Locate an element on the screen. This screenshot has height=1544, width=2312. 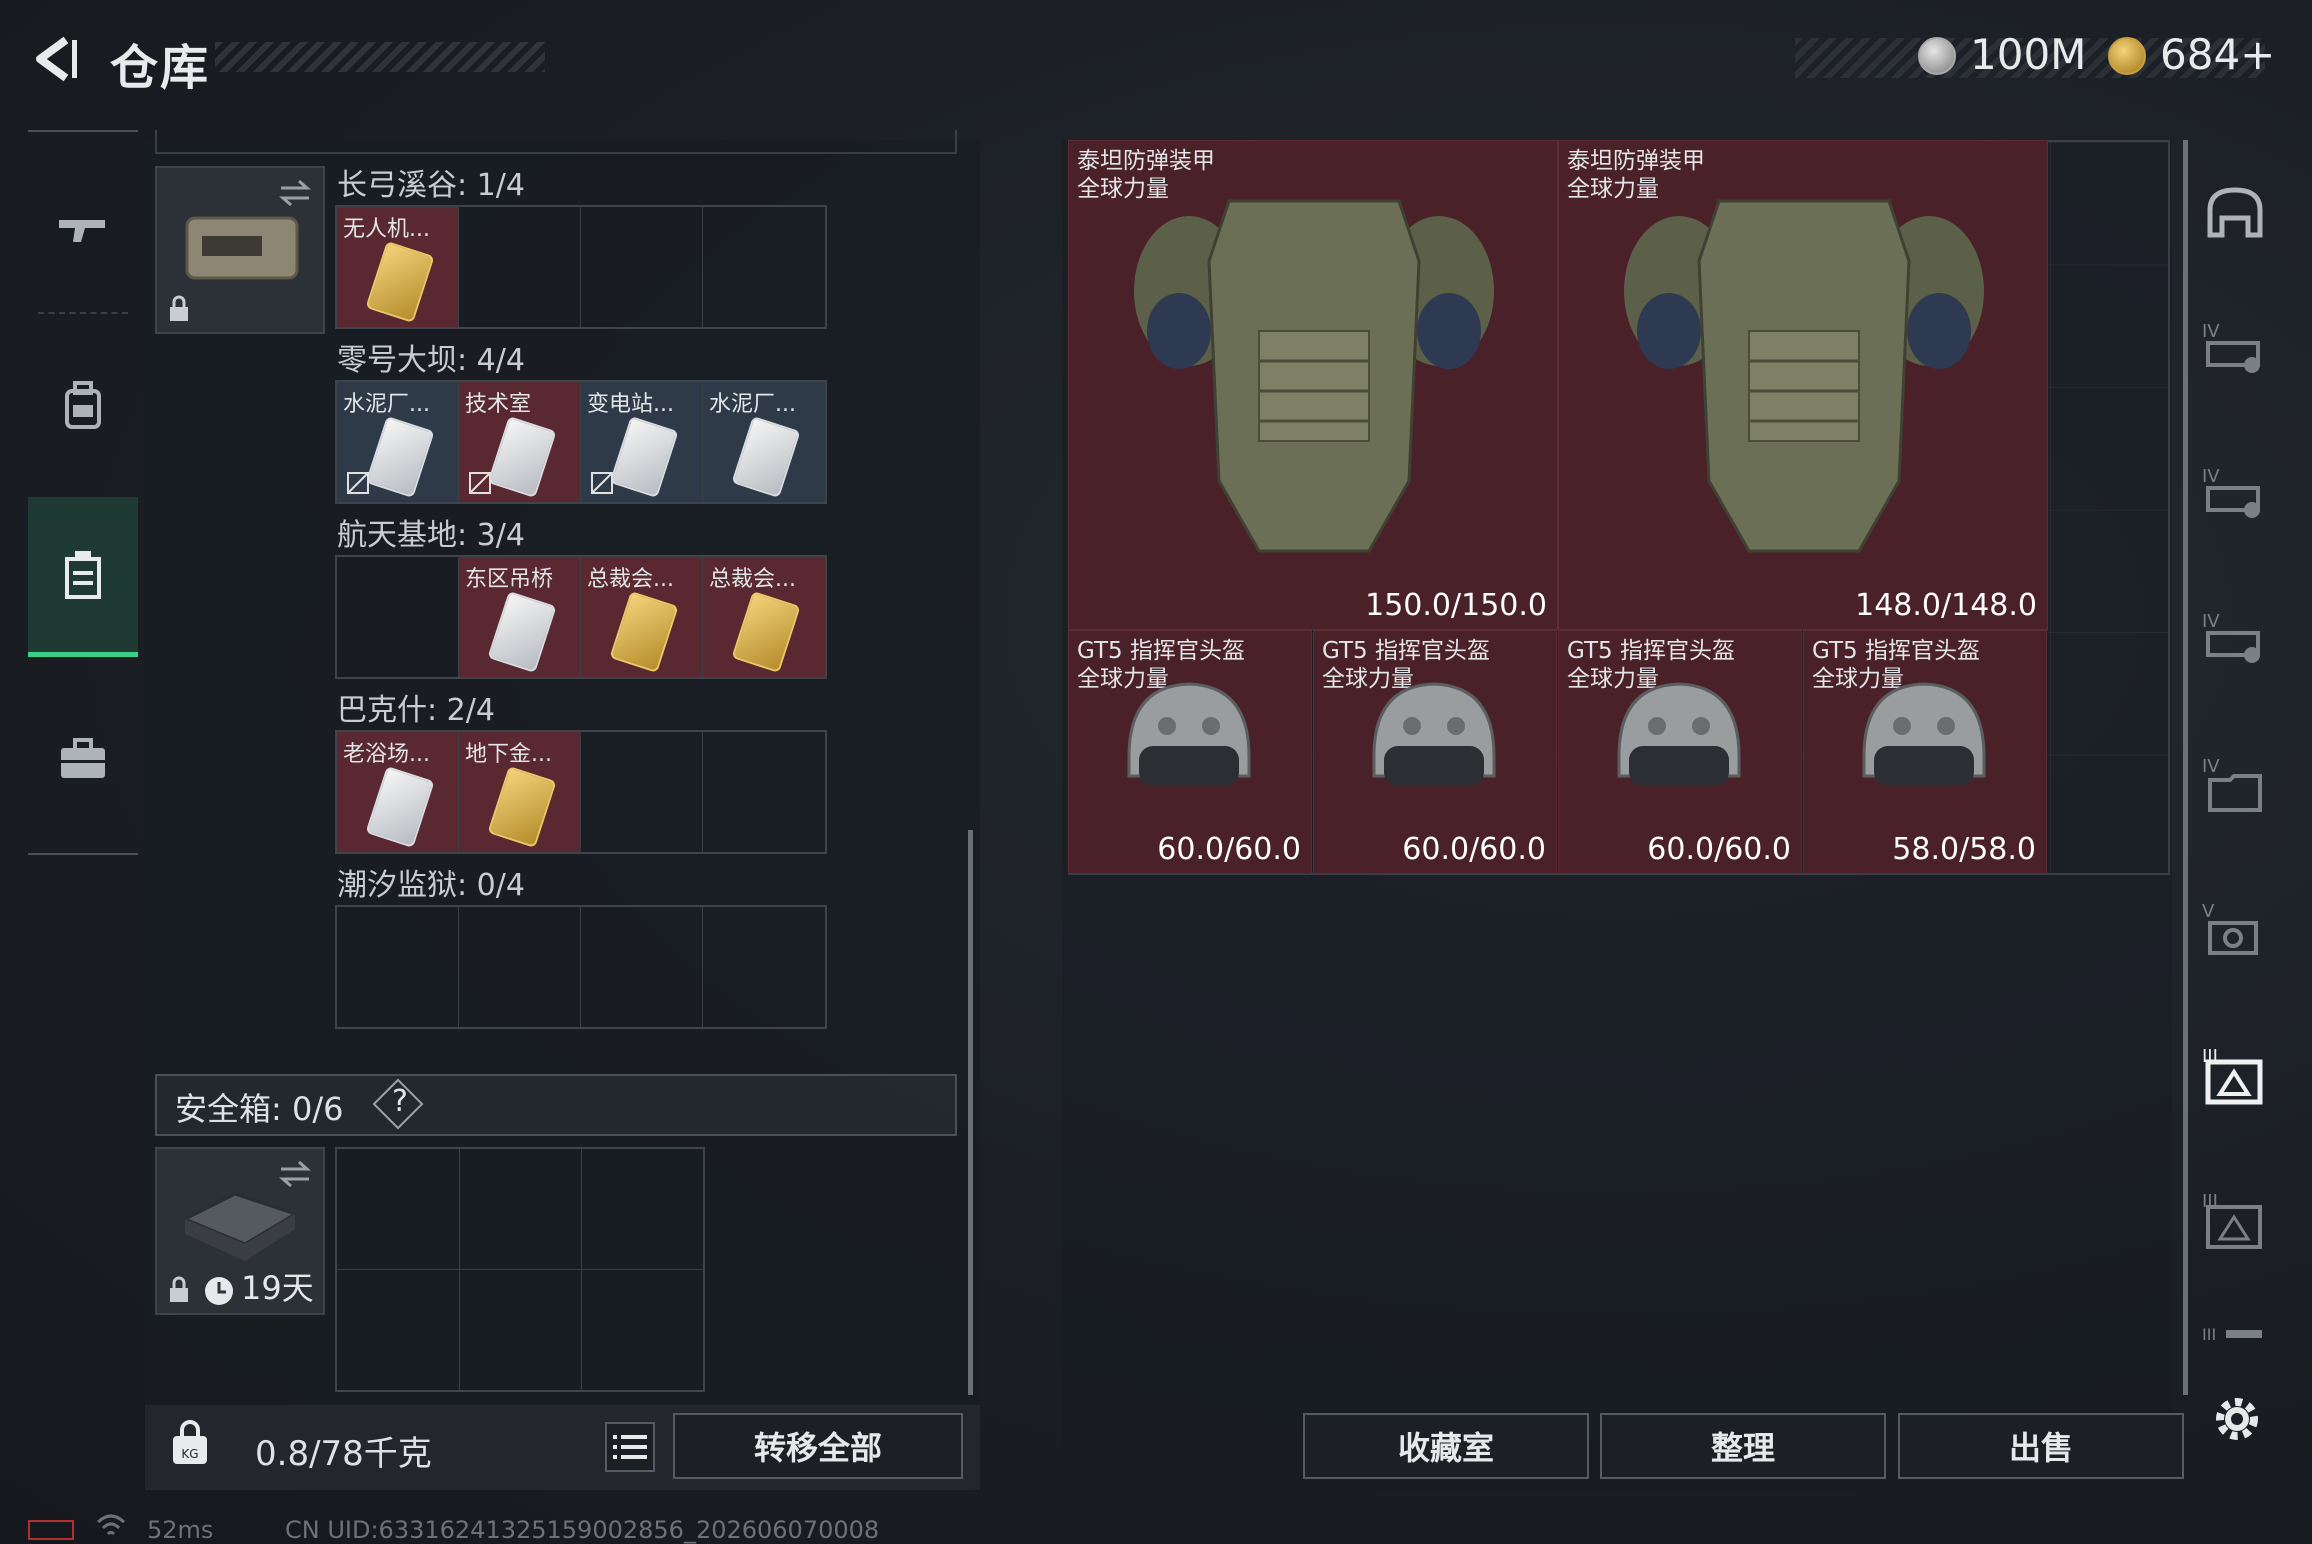
wifi-icon is located at coordinates (111, 1525).